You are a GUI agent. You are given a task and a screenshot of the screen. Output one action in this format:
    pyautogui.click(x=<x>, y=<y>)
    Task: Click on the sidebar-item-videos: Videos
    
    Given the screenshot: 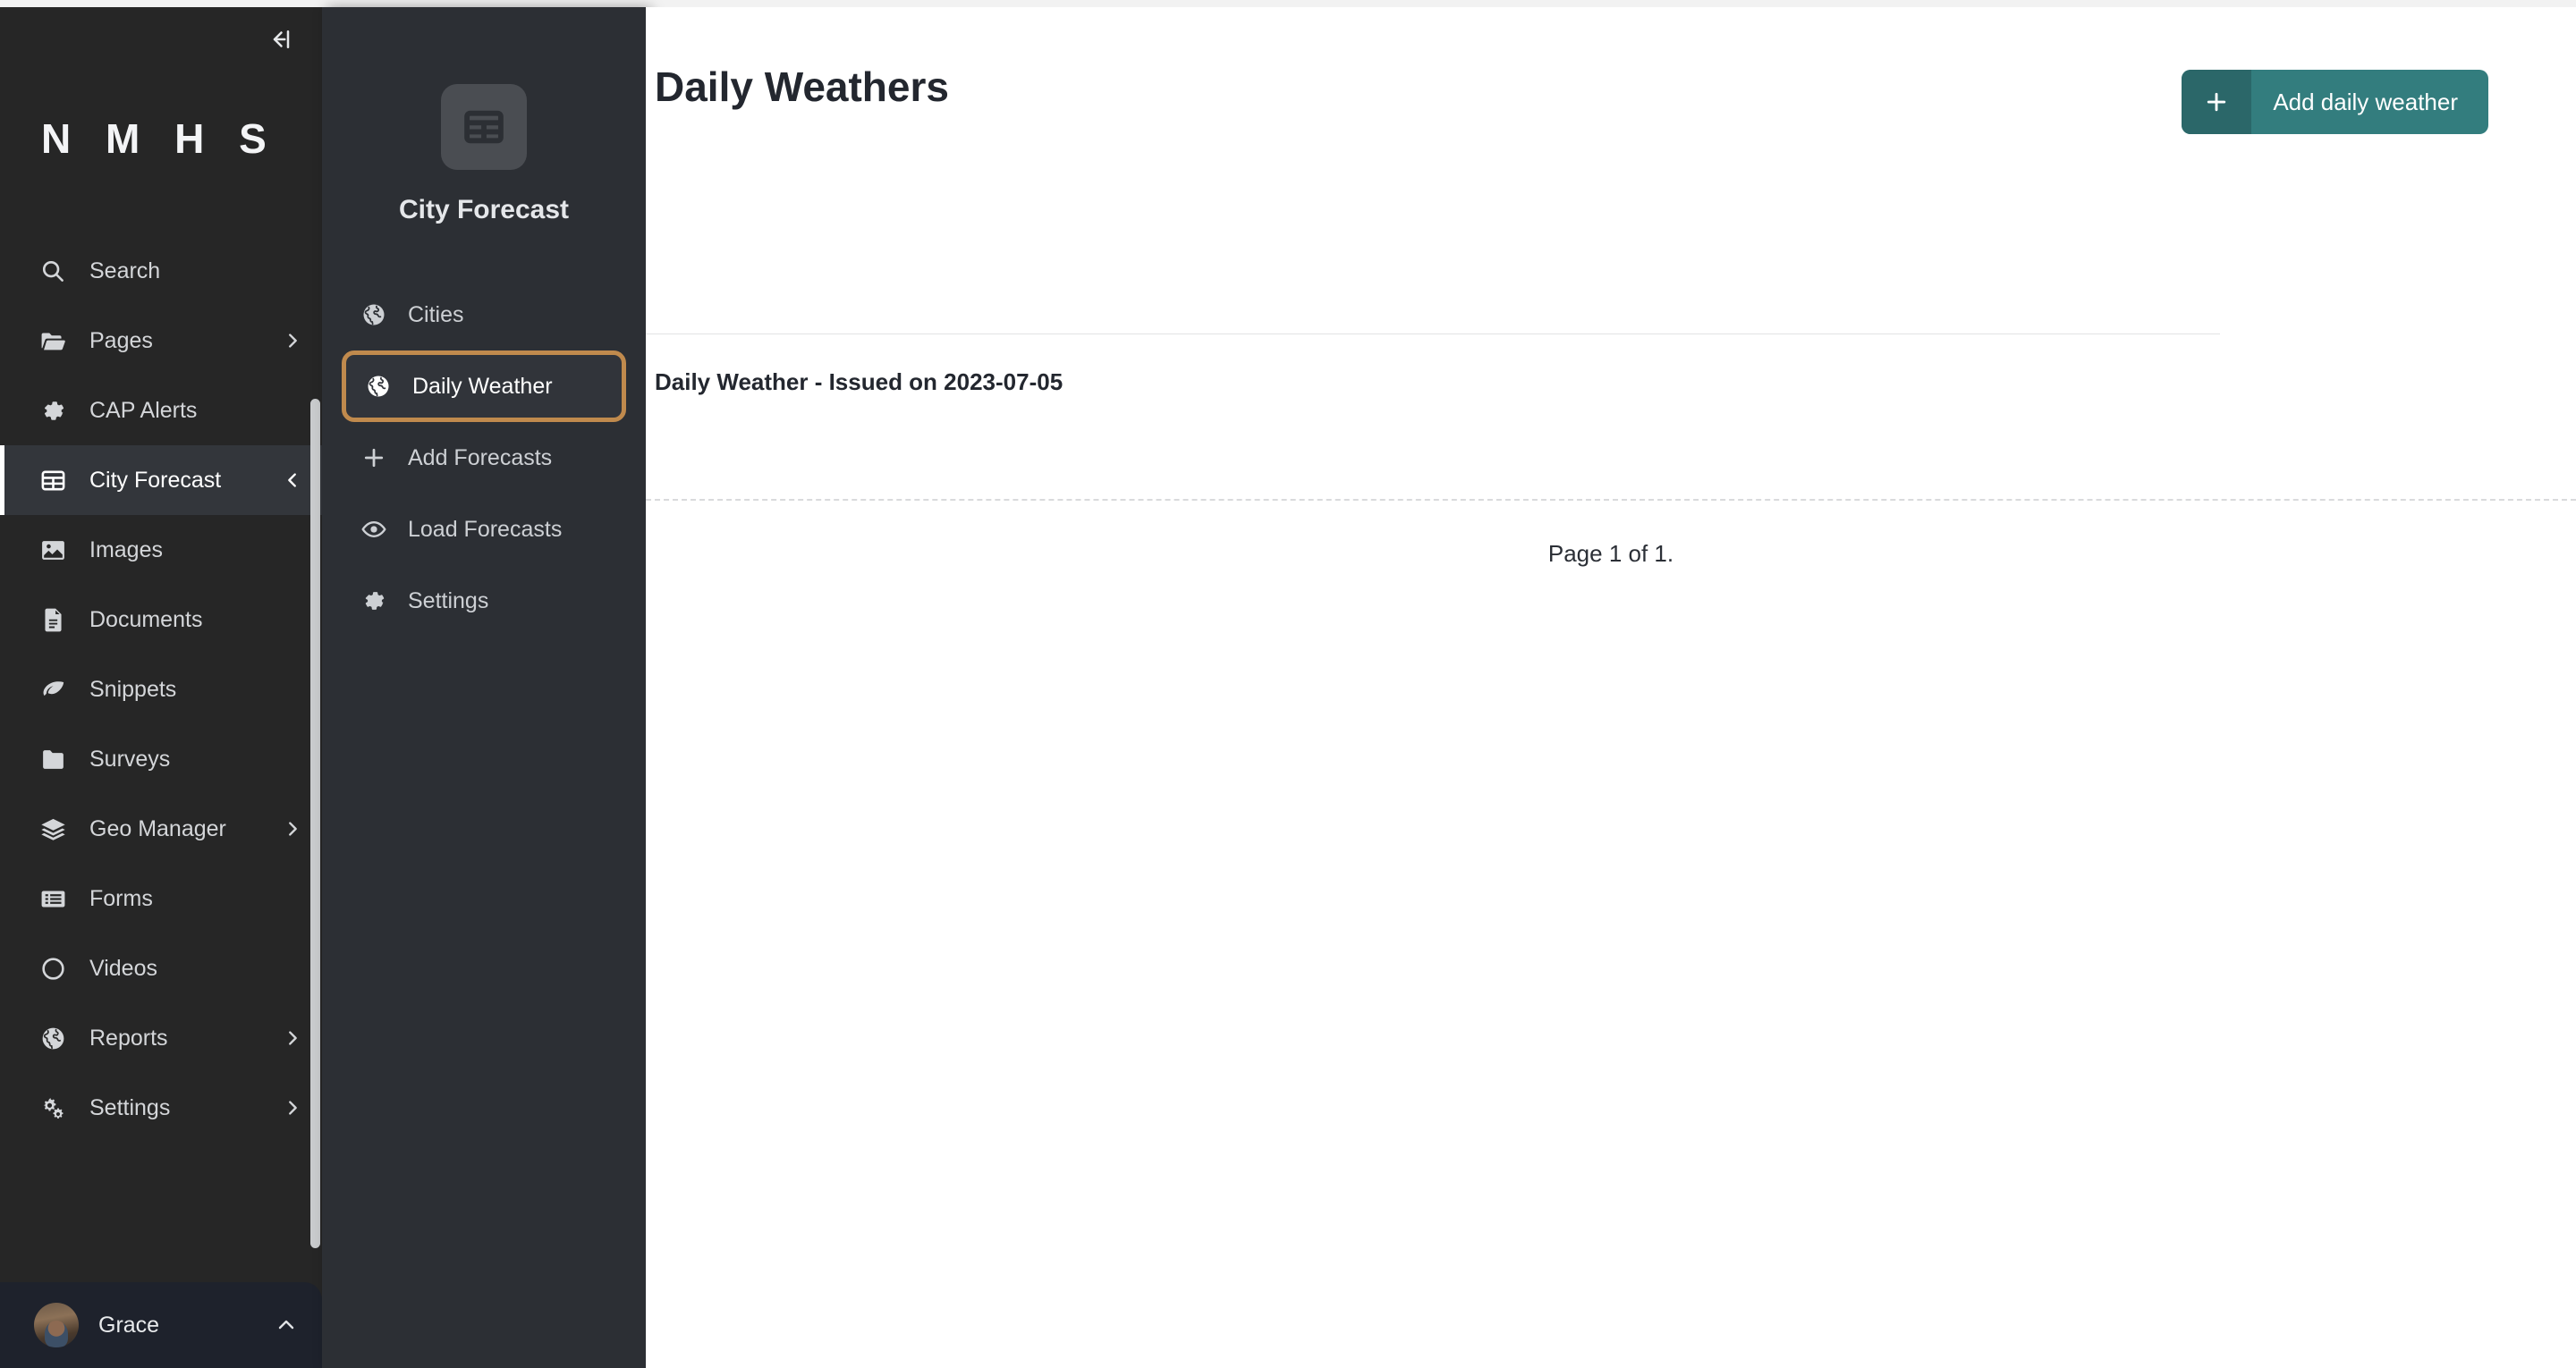 What is the action you would take?
    pyautogui.click(x=161, y=968)
    